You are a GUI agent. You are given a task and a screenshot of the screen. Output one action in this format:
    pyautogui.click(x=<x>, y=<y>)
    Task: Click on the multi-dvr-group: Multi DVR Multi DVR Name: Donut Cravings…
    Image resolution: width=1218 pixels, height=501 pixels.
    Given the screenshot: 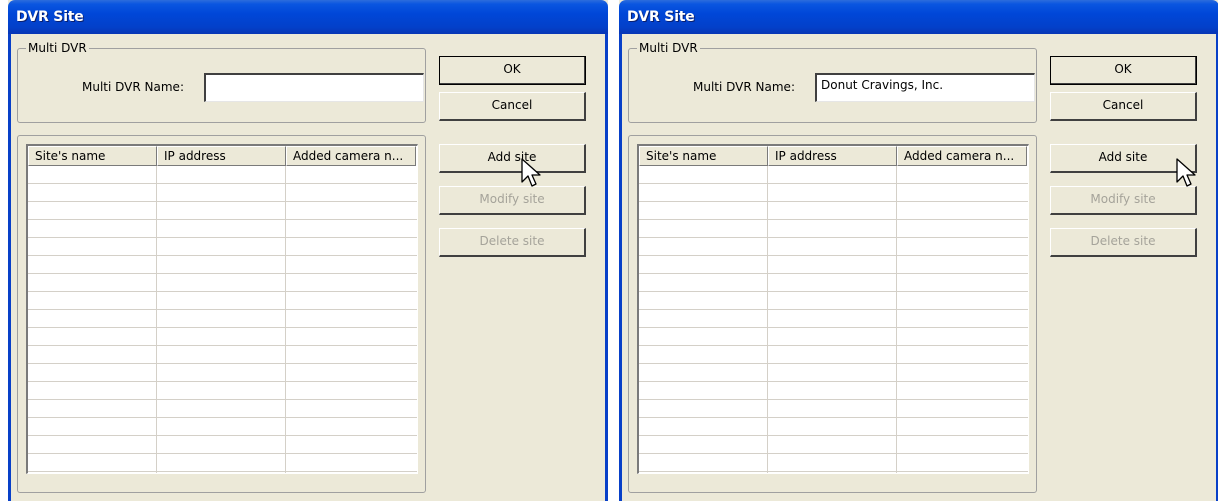 What is the action you would take?
    pyautogui.click(x=832, y=82)
    